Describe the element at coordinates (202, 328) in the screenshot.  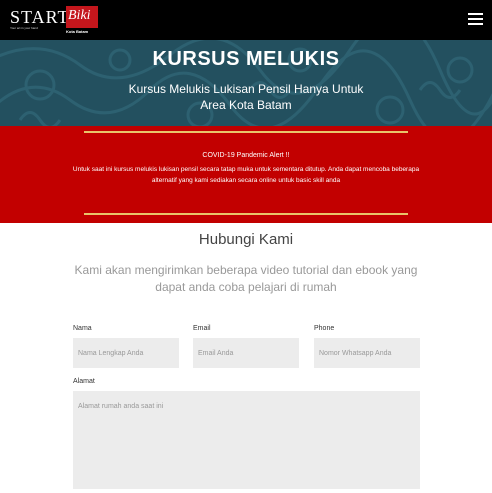
I see `email-label: Email` at that location.